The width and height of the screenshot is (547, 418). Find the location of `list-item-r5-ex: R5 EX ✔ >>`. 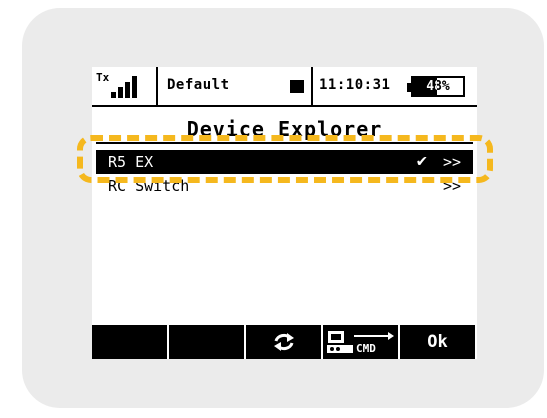

list-item-r5-ex: R5 EX ✔ >> is located at coordinates (284, 162).